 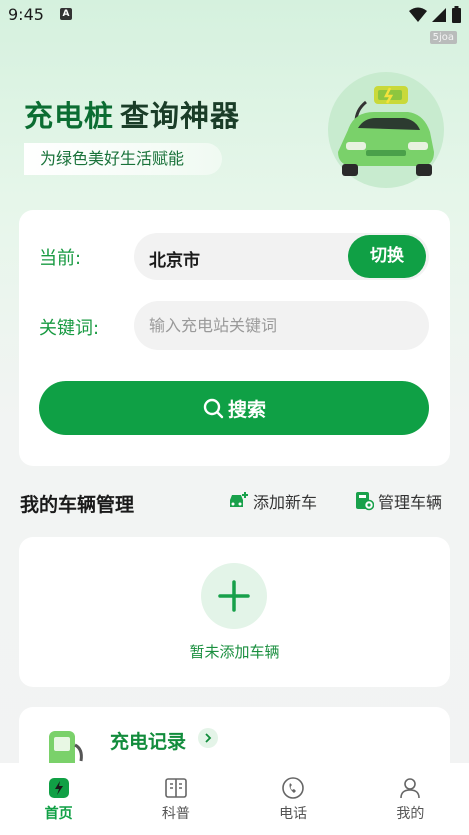 What do you see at coordinates (246, 409) in the screenshot?
I see `search-button-label: 搜索` at bounding box center [246, 409].